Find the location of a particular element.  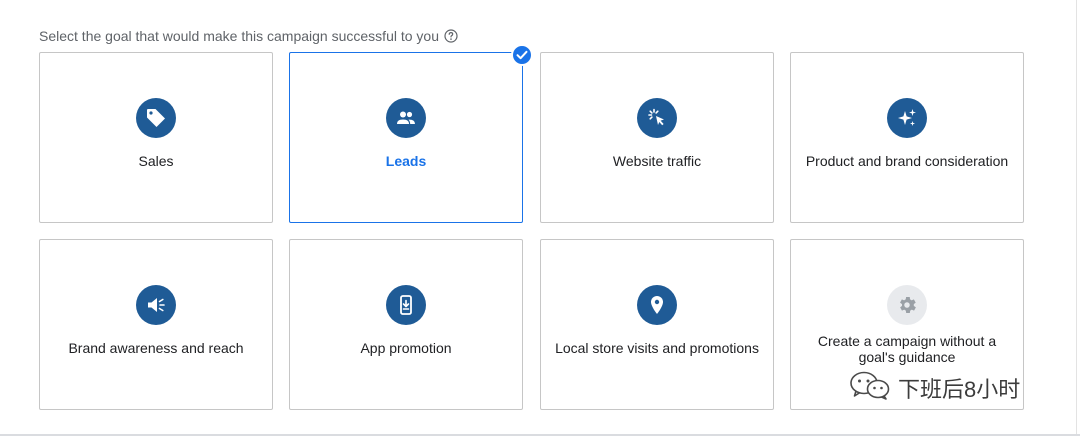

goal-card-sales: Sales is located at coordinates (156, 137).